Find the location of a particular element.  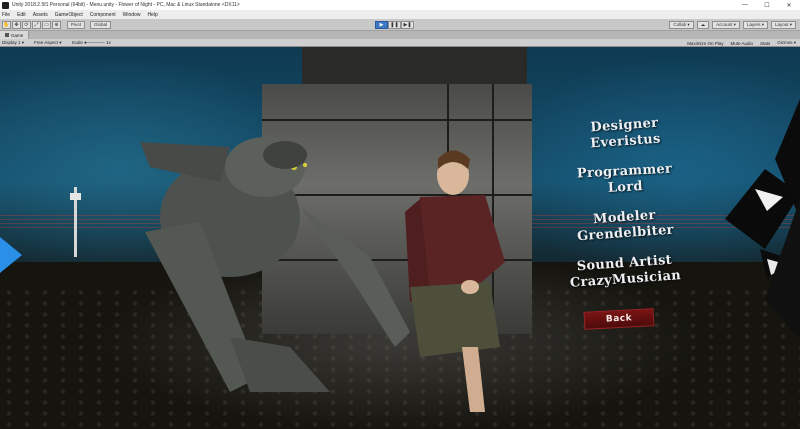

play-button: ▶ is located at coordinates (381, 25).